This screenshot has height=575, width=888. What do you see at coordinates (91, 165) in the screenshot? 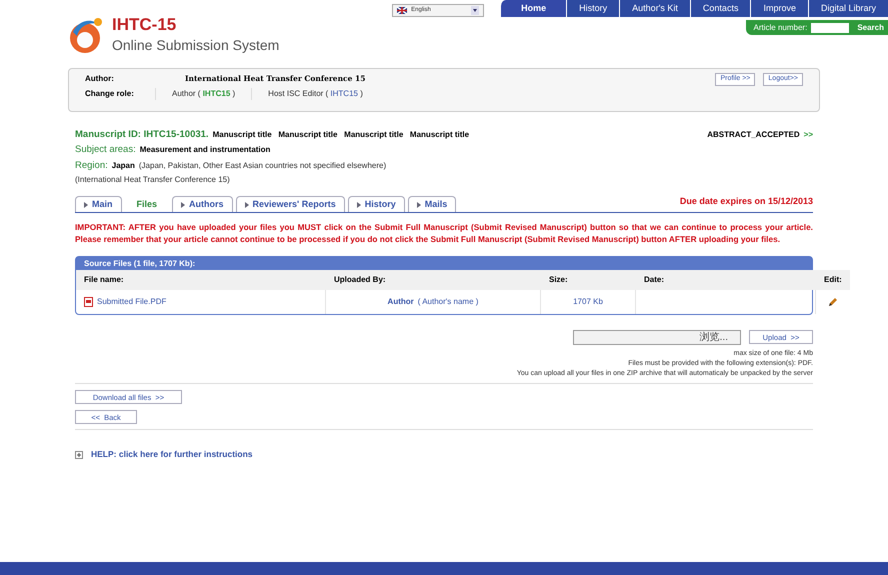
I see `region-label: Region:` at bounding box center [91, 165].